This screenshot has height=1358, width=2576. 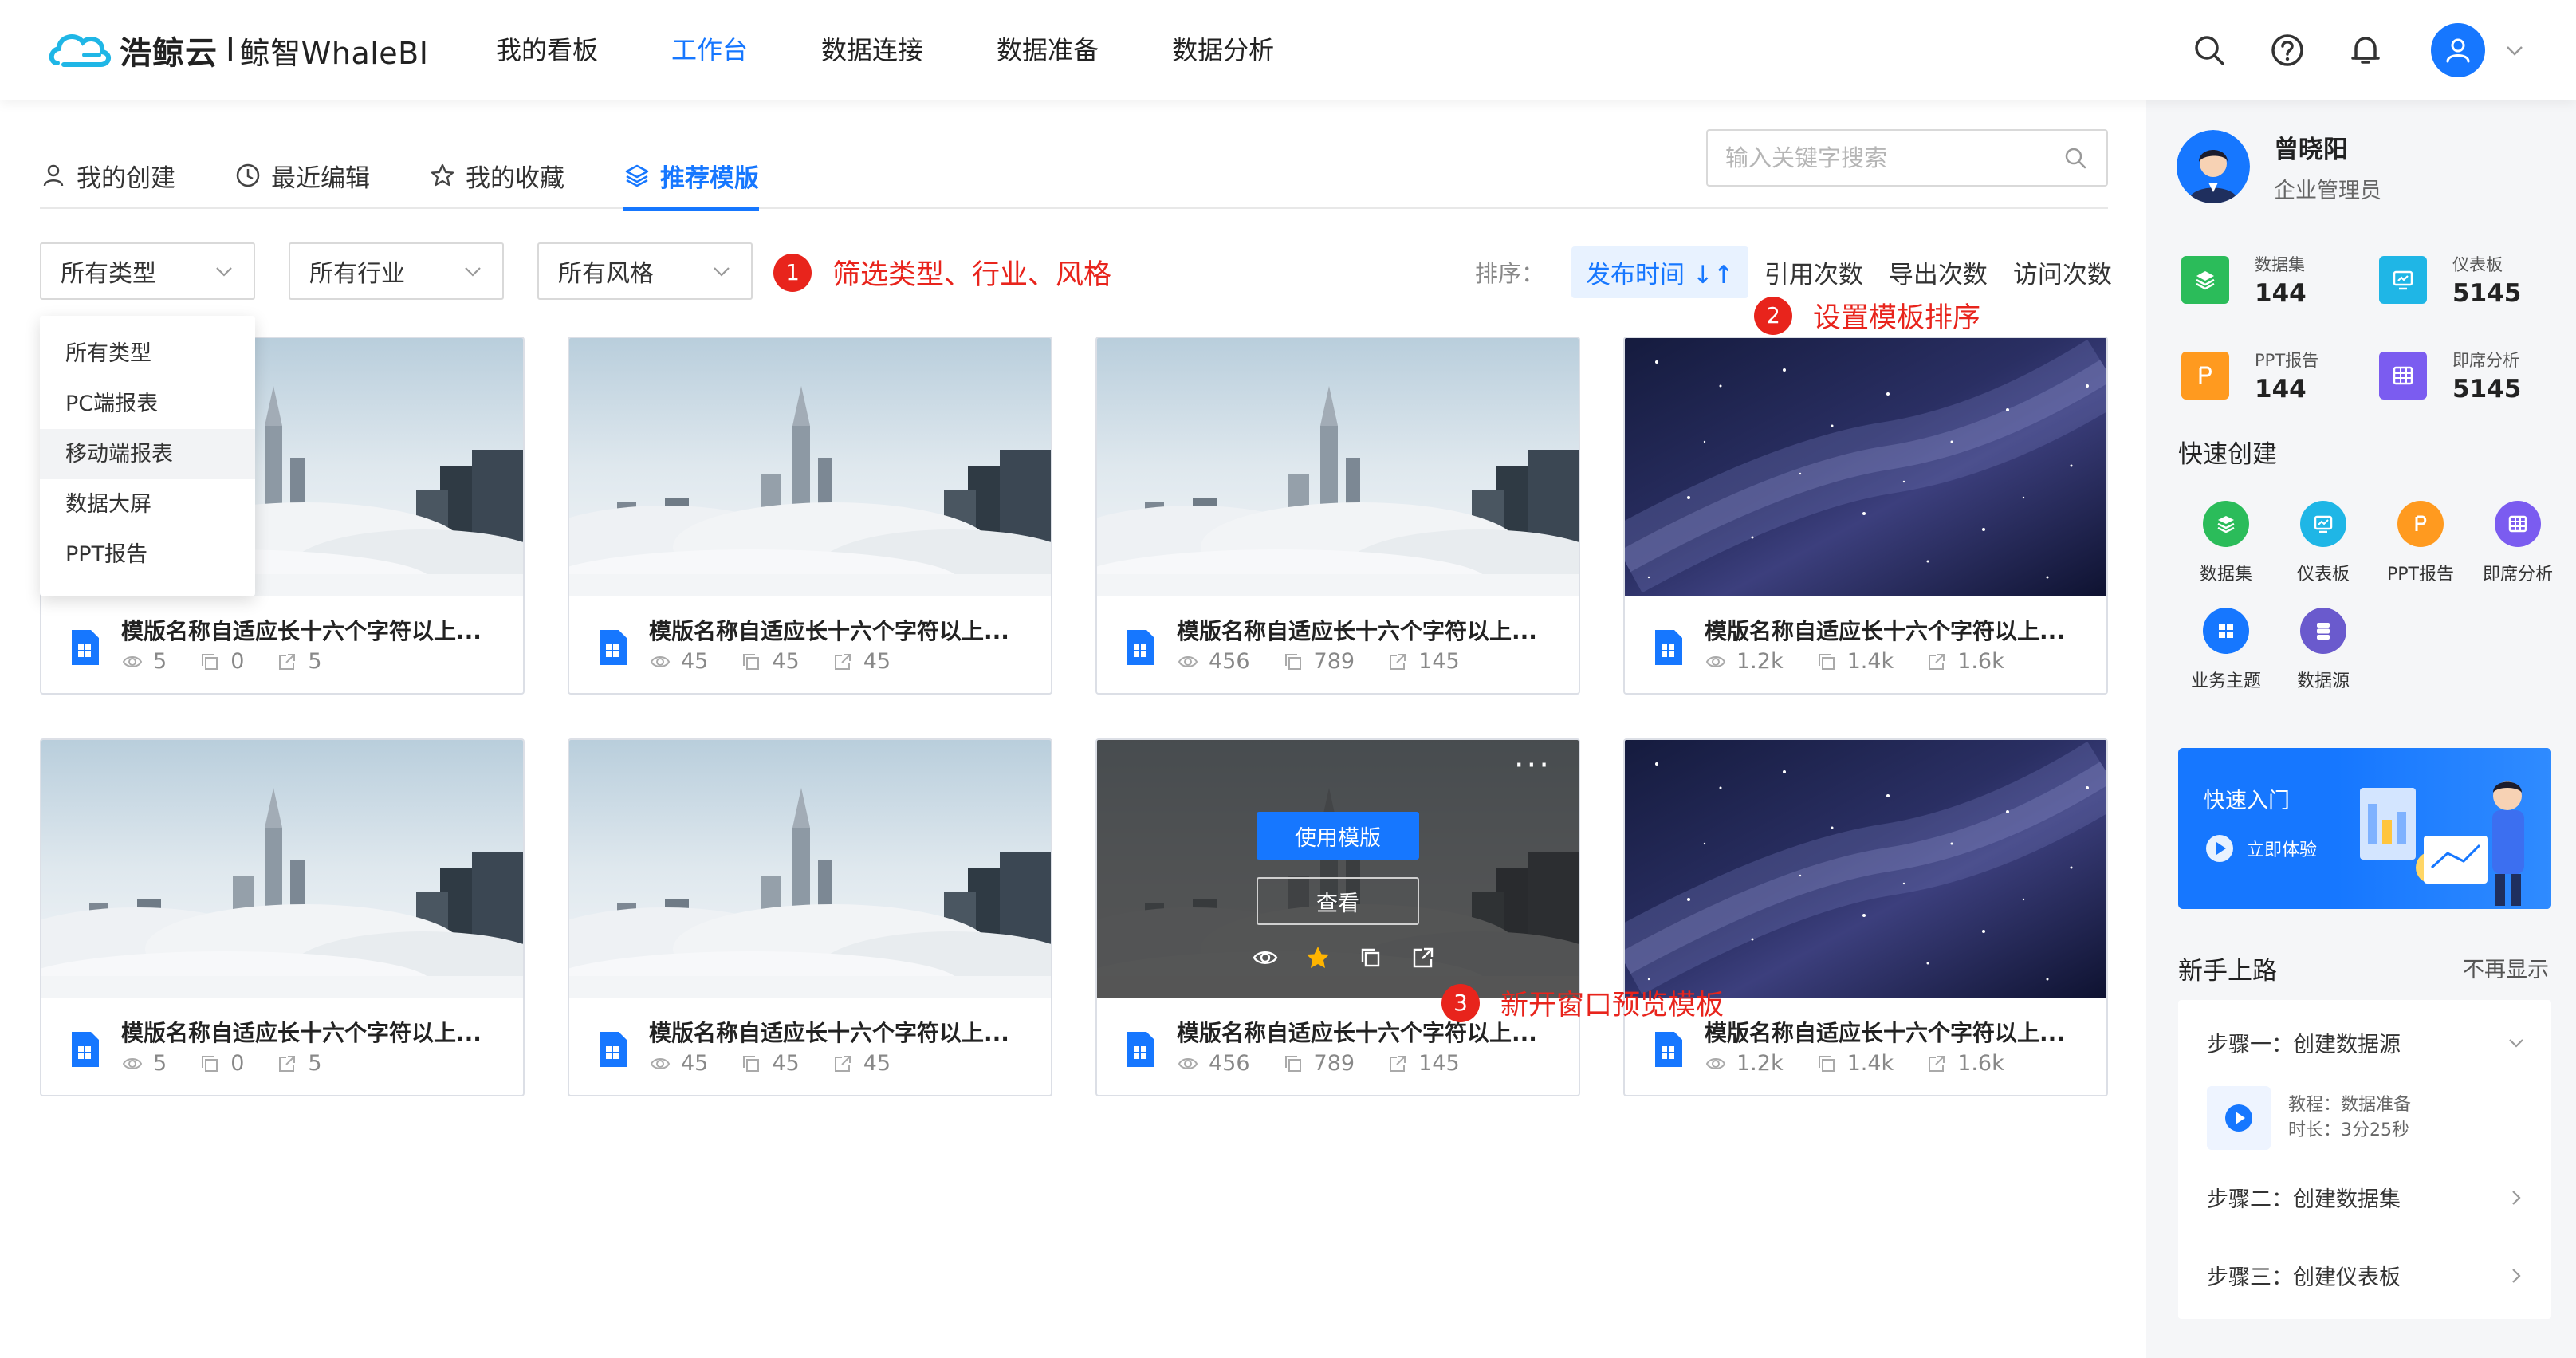 I want to click on tab-my-creations: 我的创建, so click(x=107, y=175).